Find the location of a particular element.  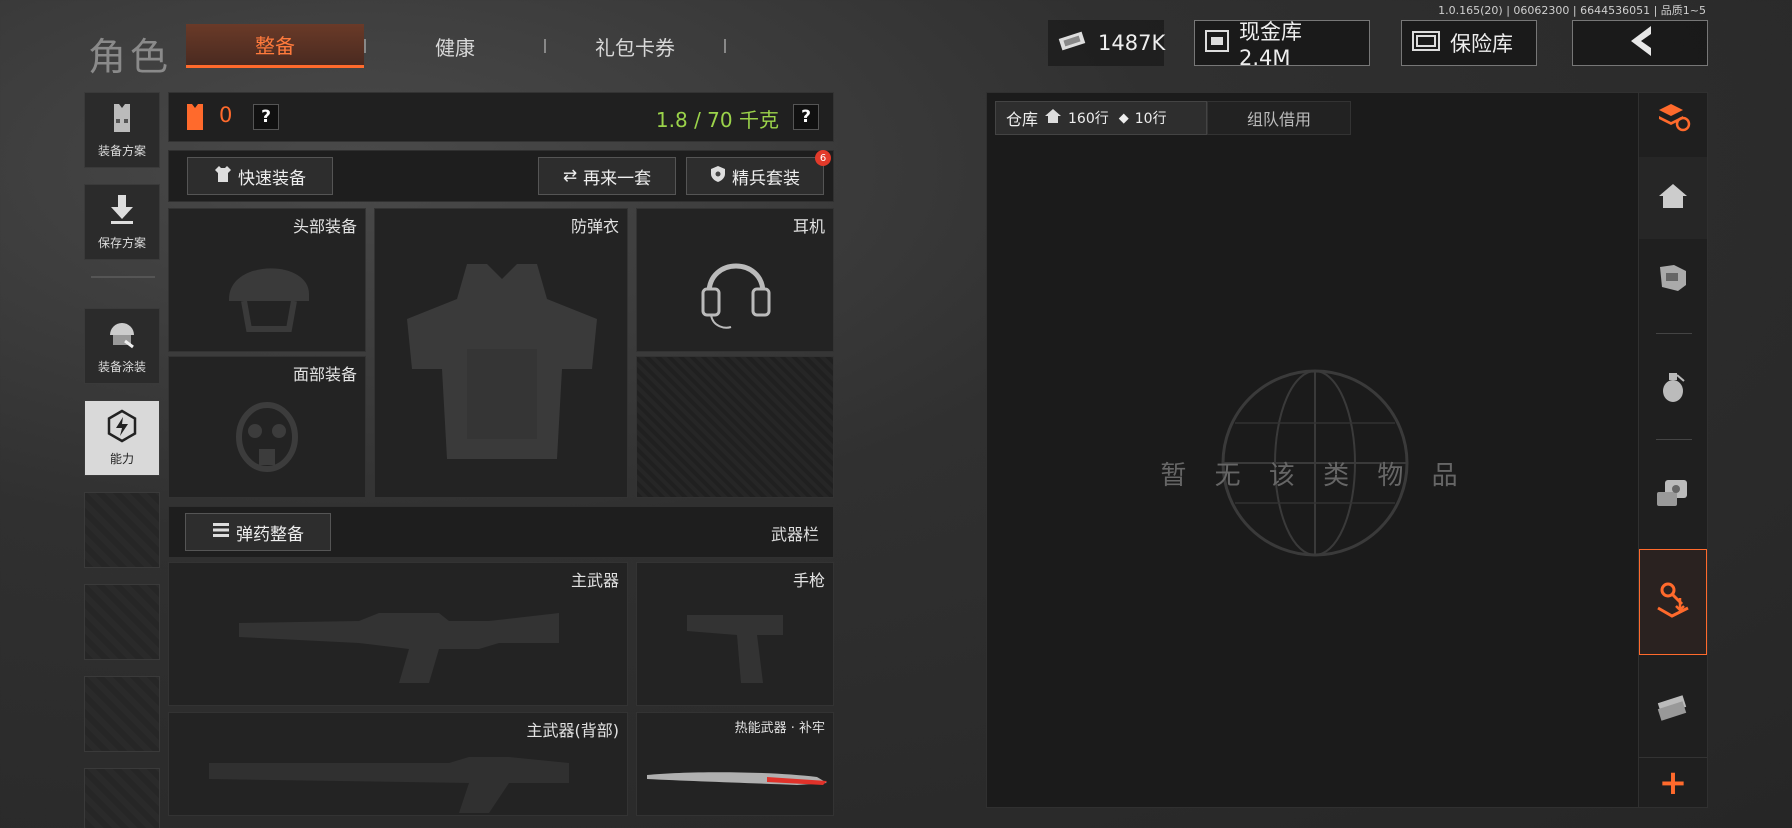

download-icon is located at coordinates (122, 211).